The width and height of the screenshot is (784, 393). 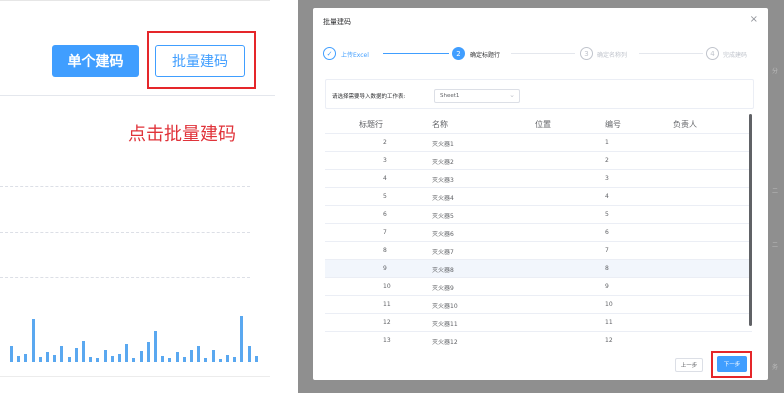 What do you see at coordinates (607, 178) in the screenshot?
I see `table-cell: 3` at bounding box center [607, 178].